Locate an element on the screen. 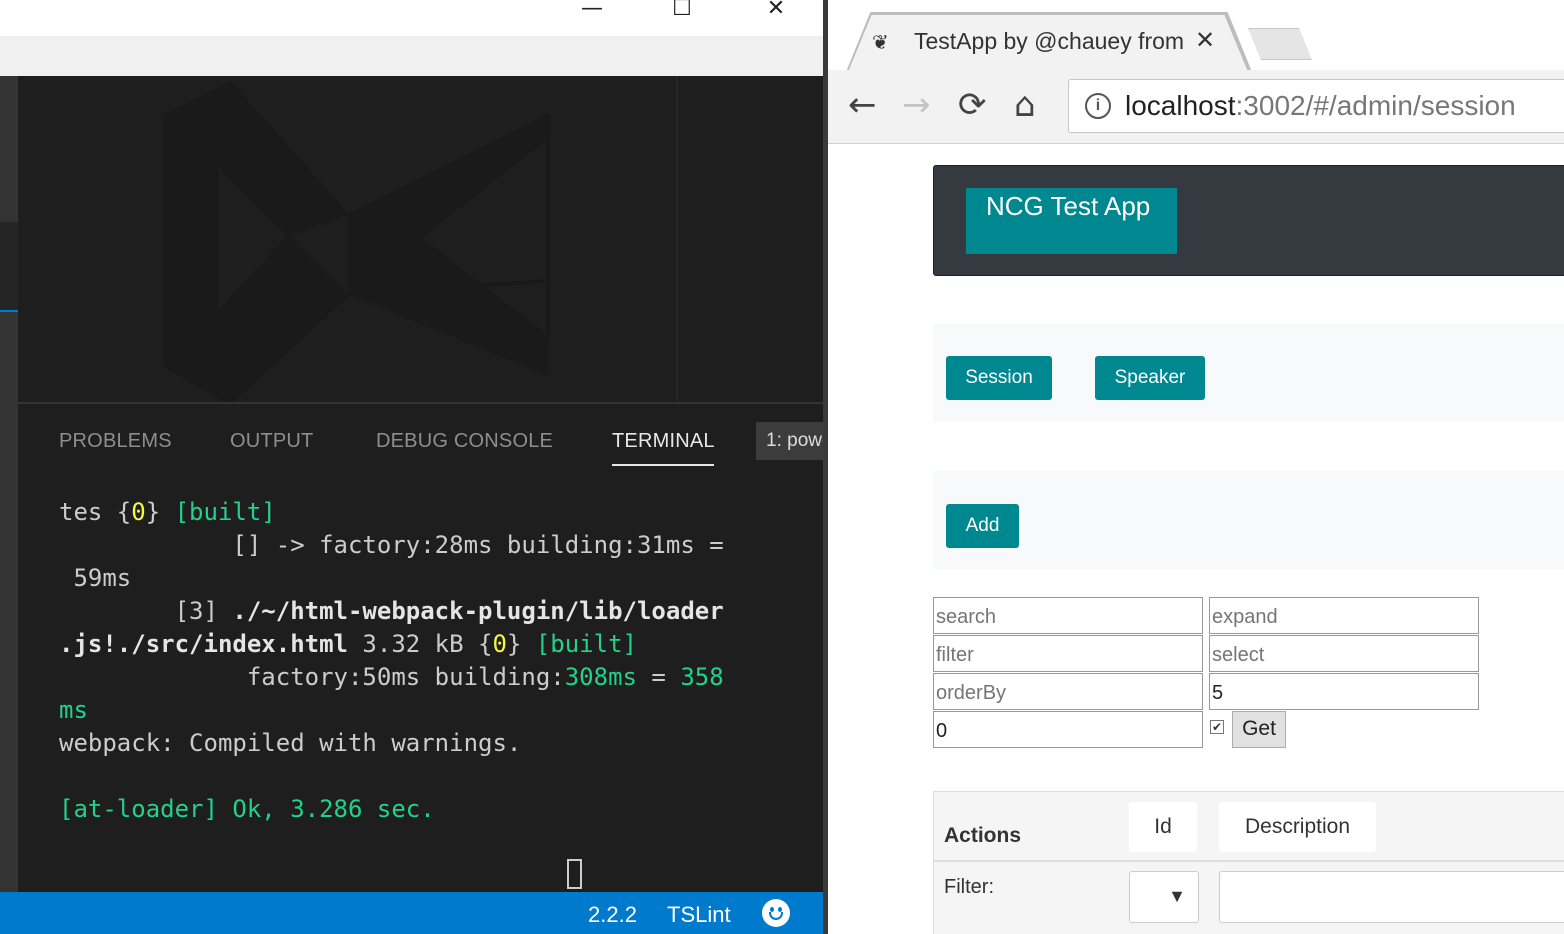  forward-arrow-icon: → is located at coordinates (916, 105).